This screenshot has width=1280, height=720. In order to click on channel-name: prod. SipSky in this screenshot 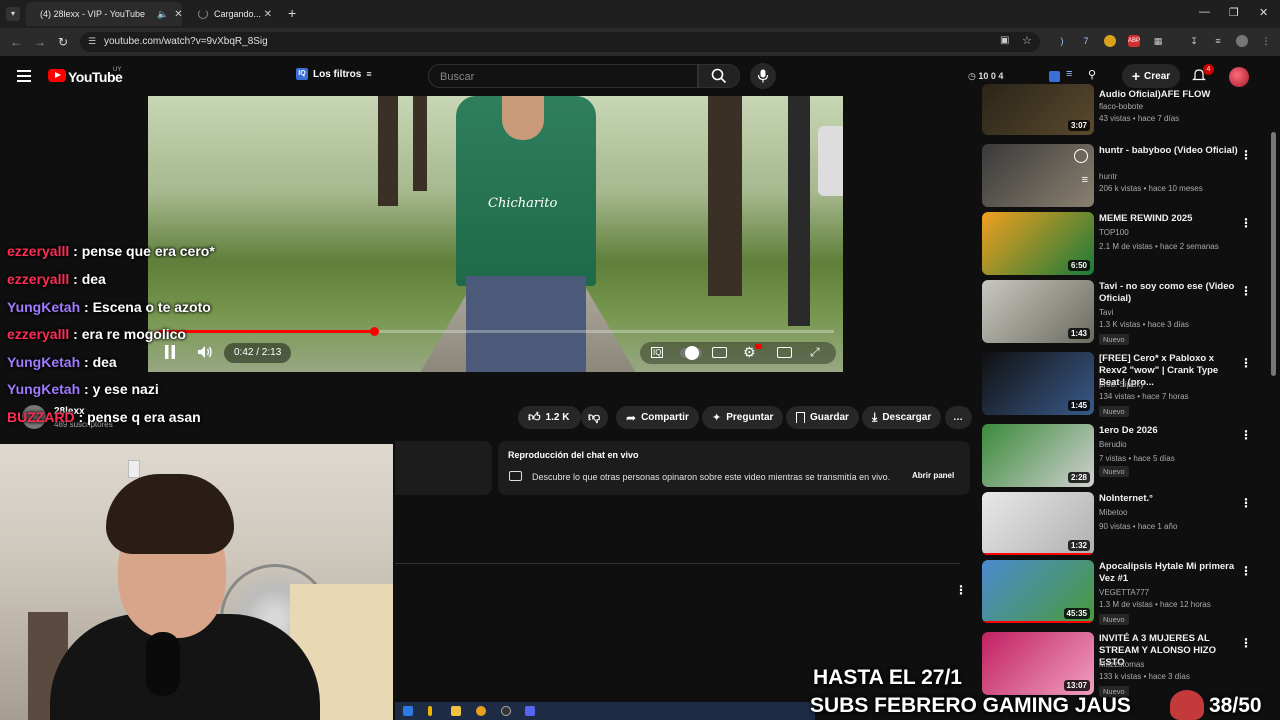, I will do `click(1121, 384)`.